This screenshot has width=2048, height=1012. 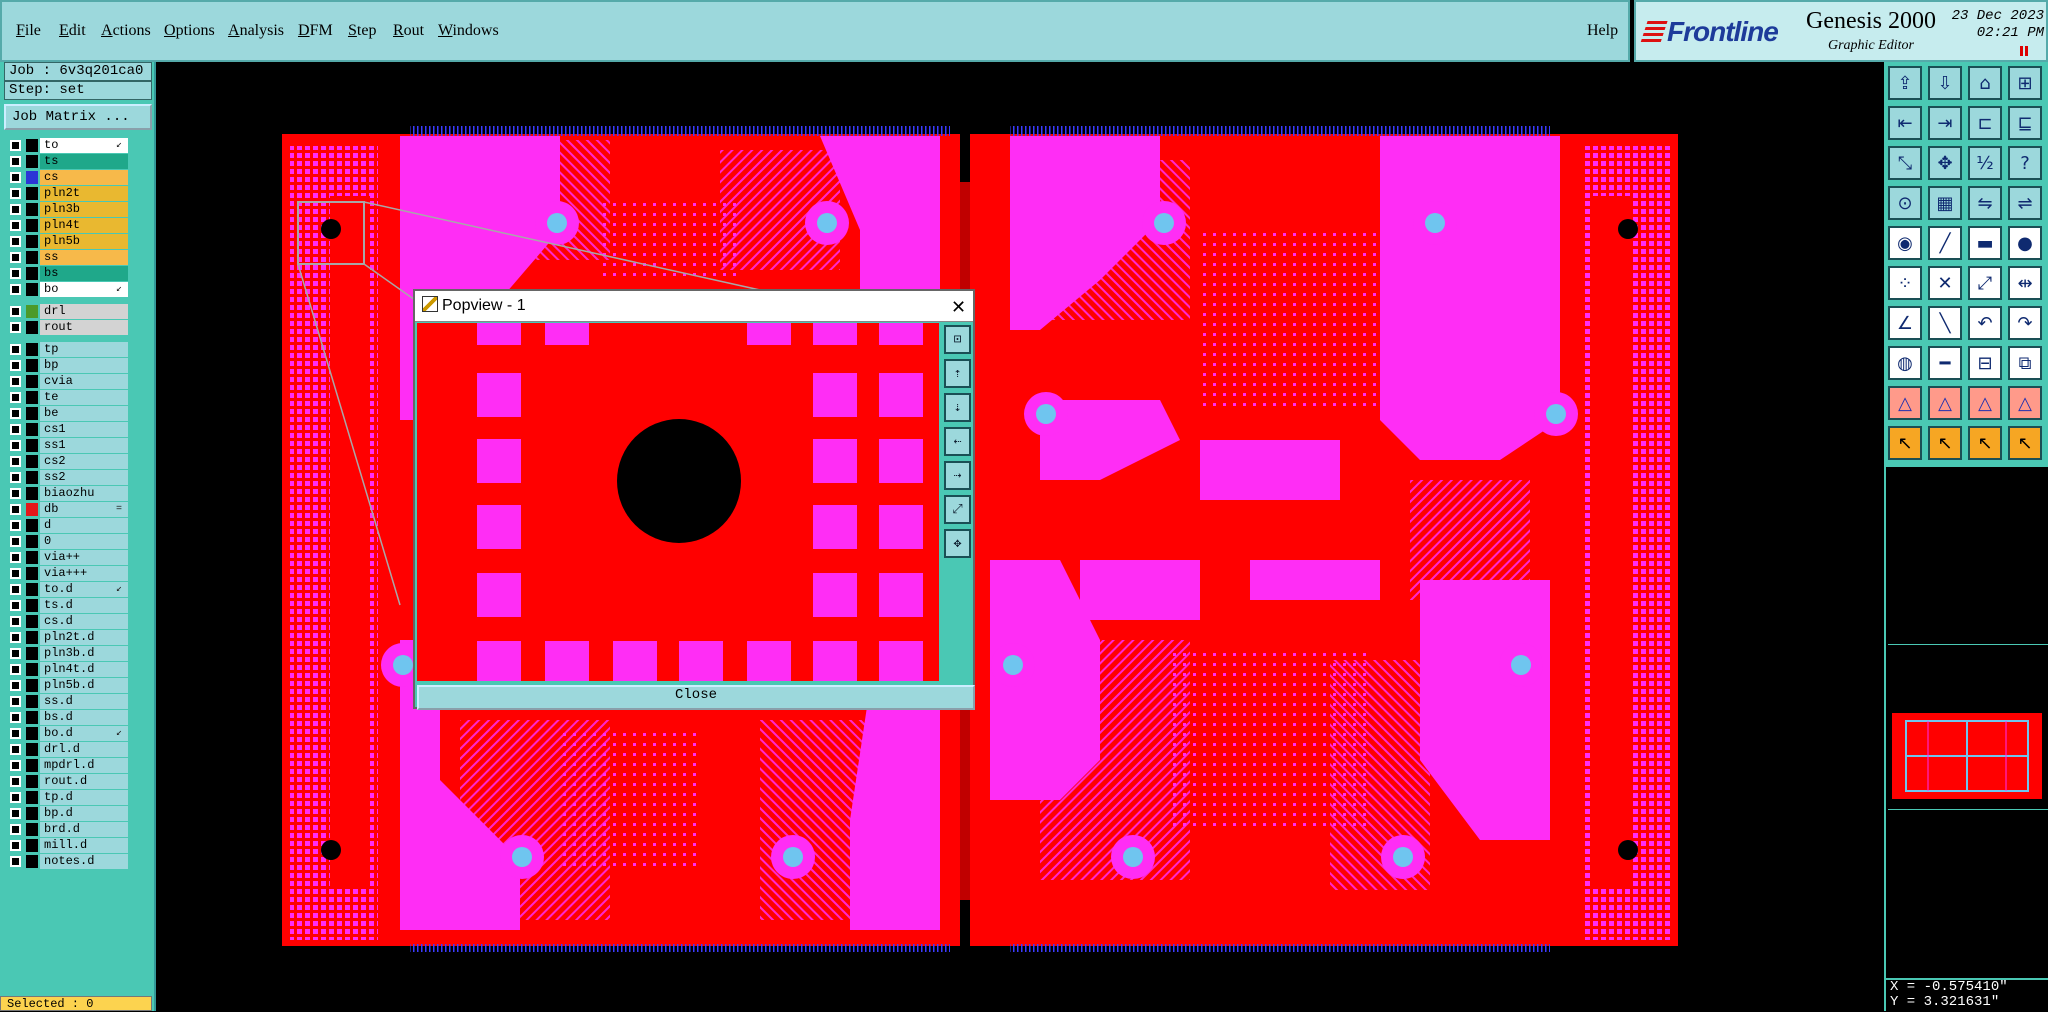 What do you see at coordinates (67, 413) in the screenshot?
I see `layer-row: be` at bounding box center [67, 413].